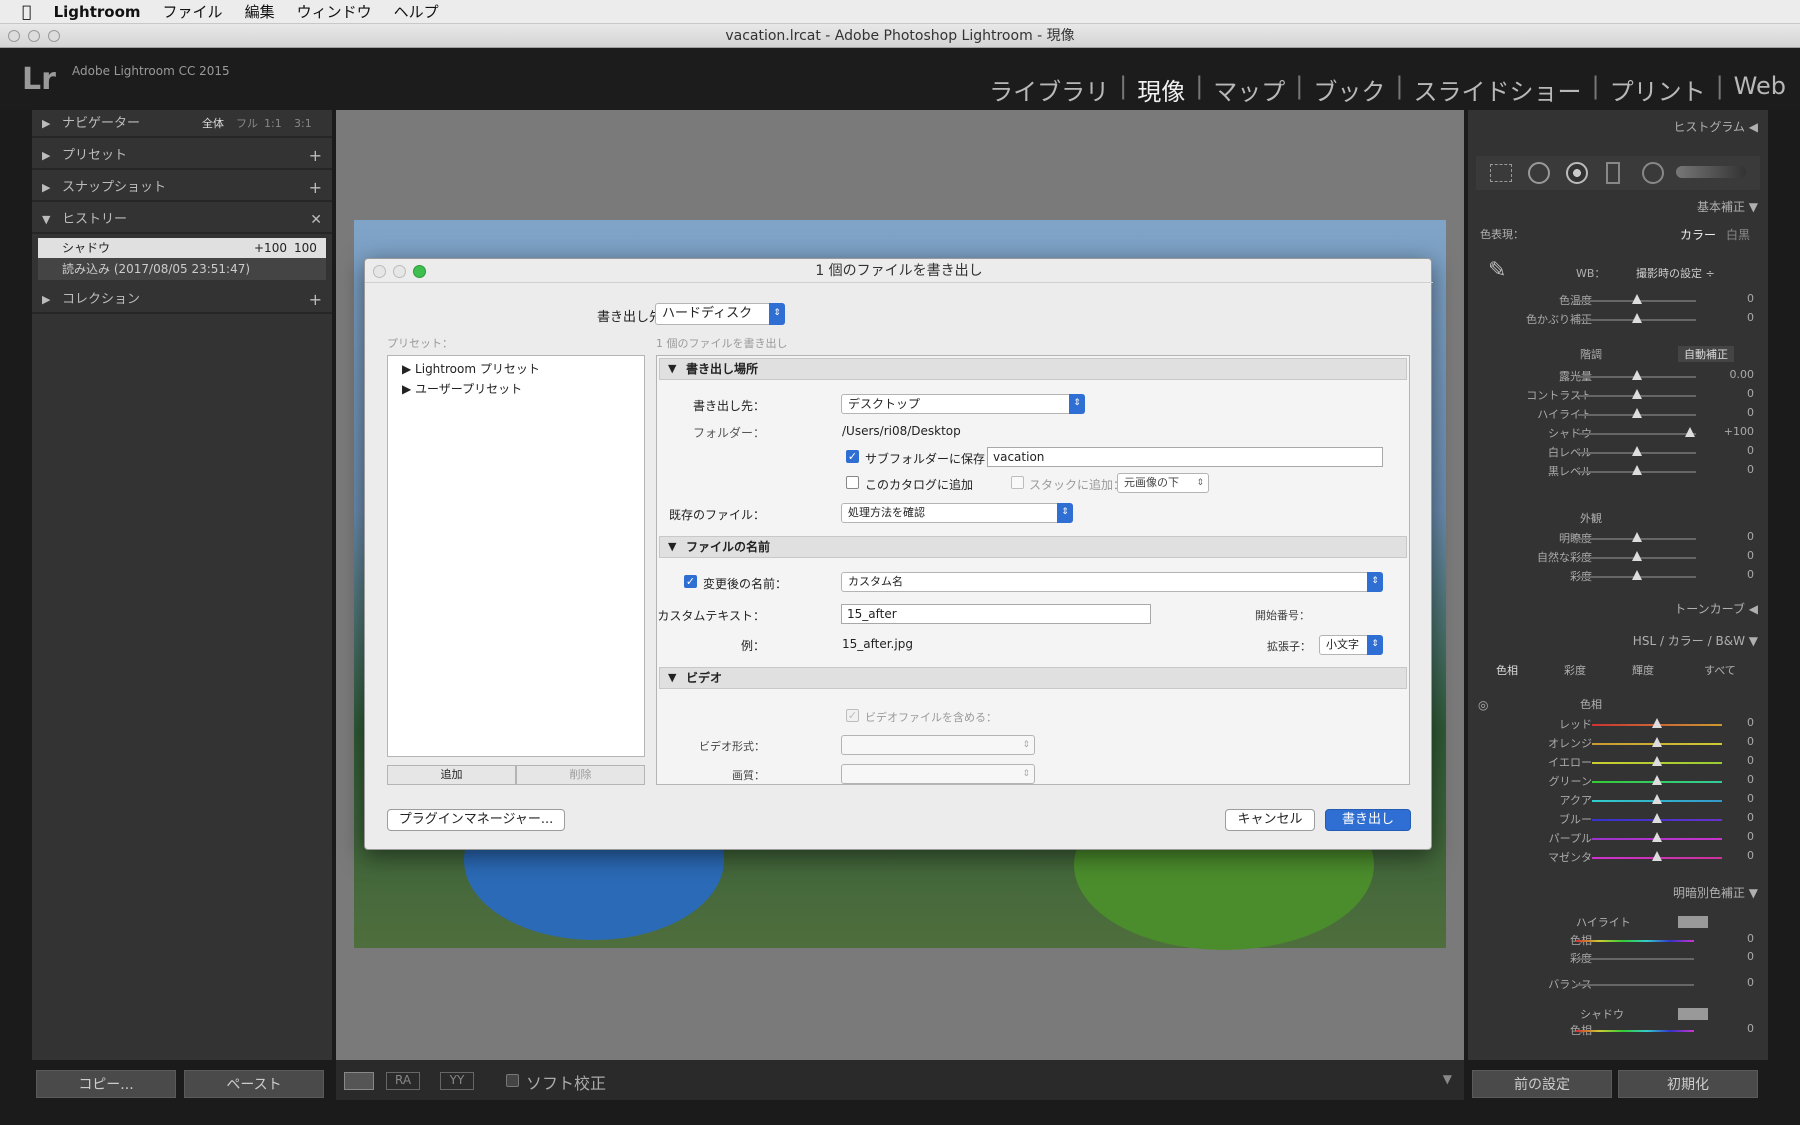 This screenshot has width=1800, height=1125. I want to click on slider-row: レッド 0, so click(1618, 725).